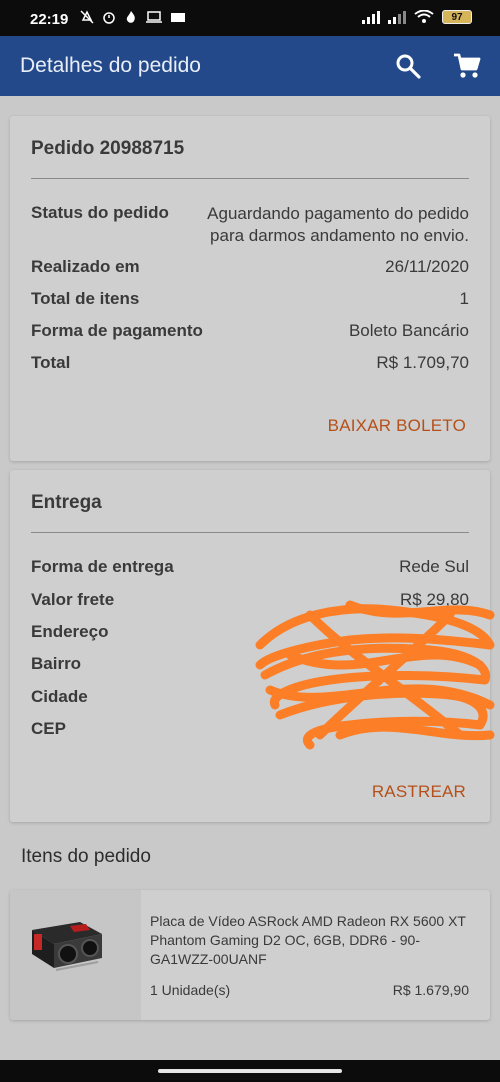 The height and width of the screenshot is (1082, 500). Describe the element at coordinates (85, 266) in the screenshot. I see `order-date-label: Realizado em` at that location.